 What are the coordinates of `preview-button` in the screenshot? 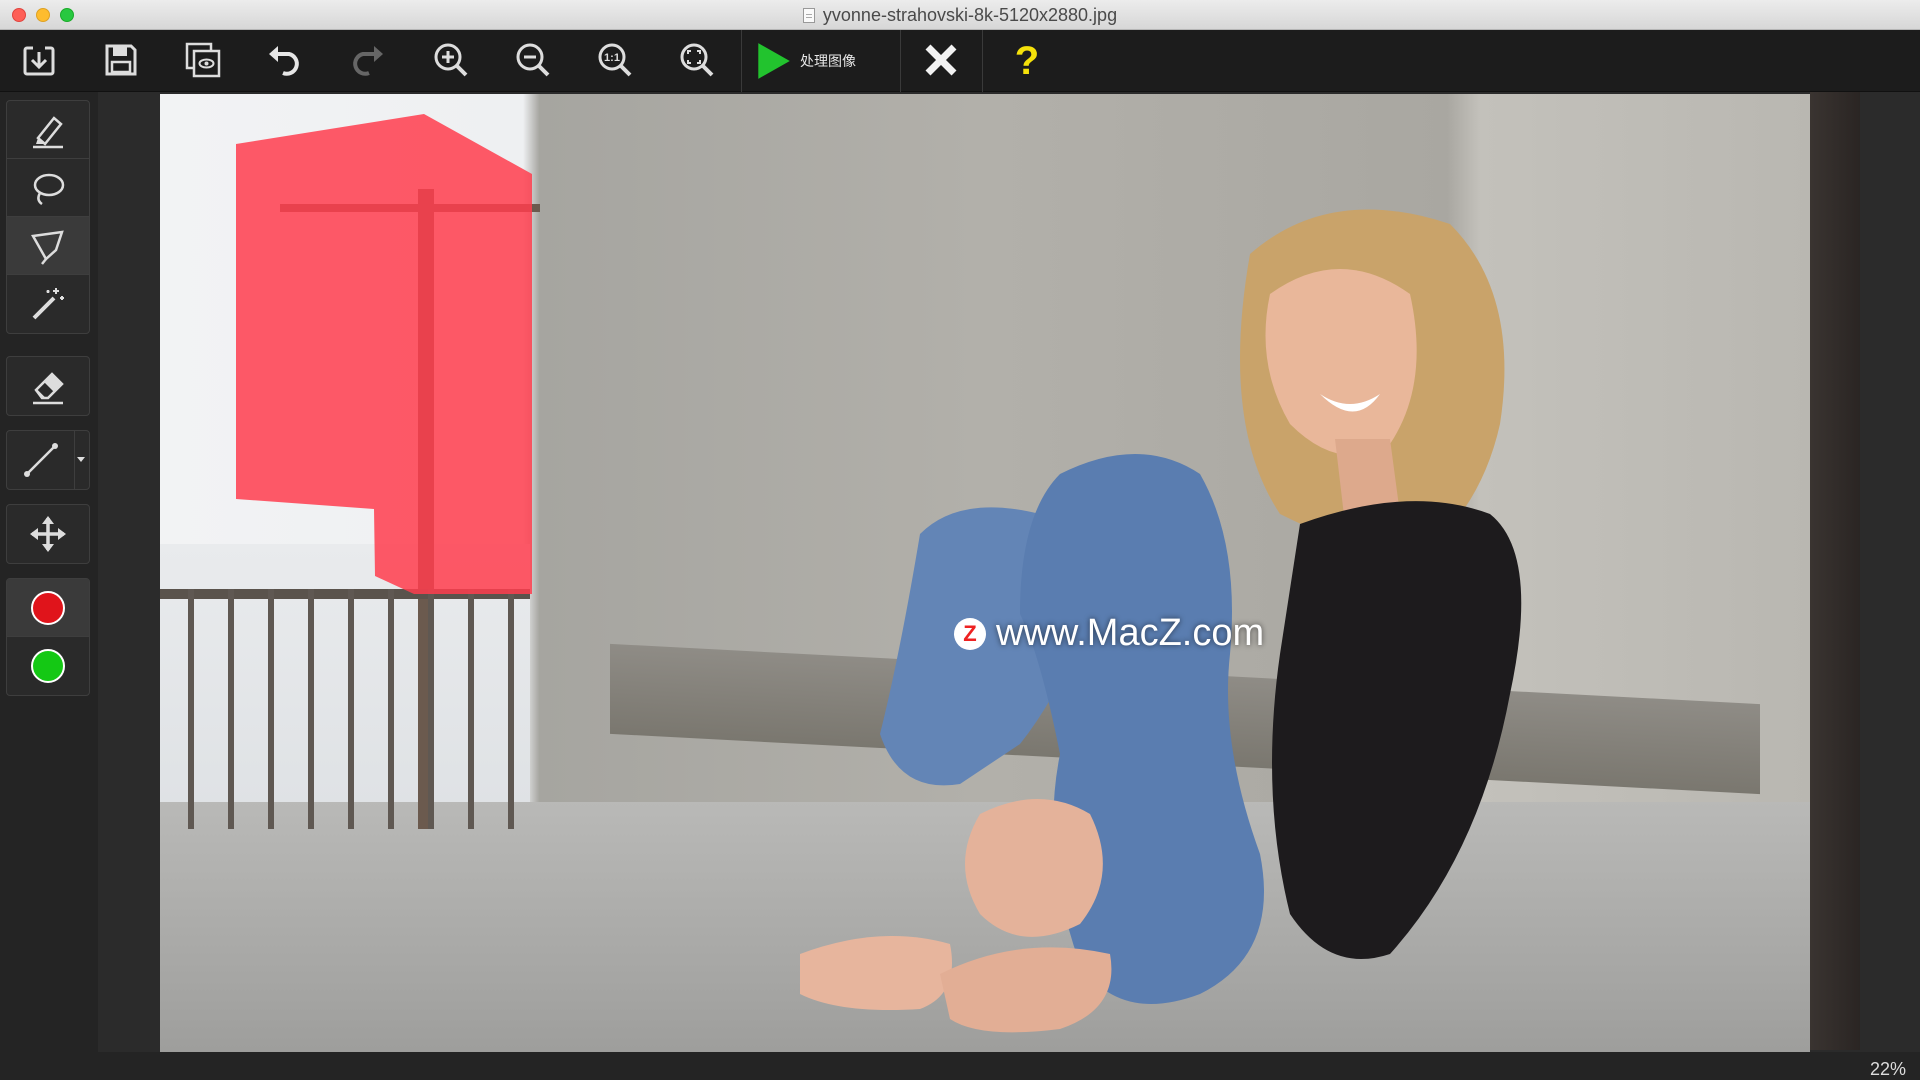 It's located at (203, 60).